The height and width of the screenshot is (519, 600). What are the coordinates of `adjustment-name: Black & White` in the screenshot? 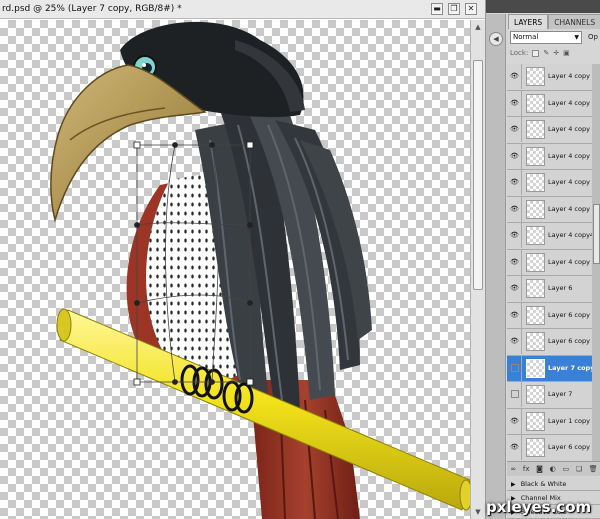 It's located at (543, 484).